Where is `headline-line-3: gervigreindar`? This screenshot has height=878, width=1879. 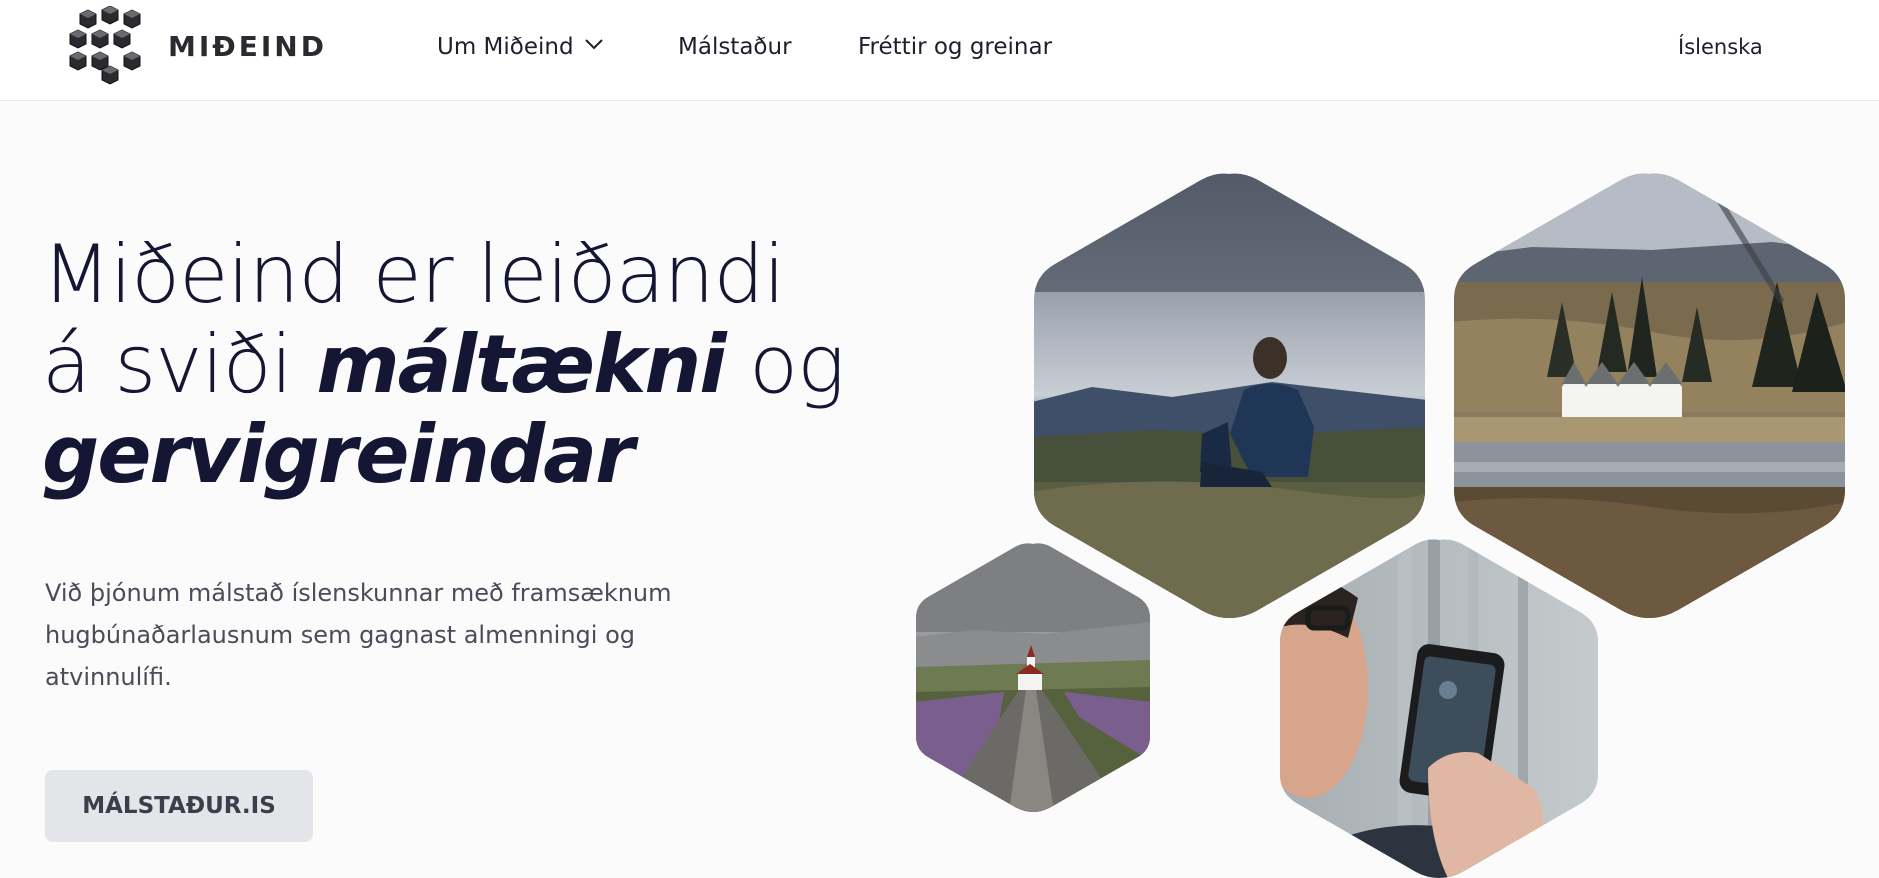
headline-line-3: gervigreindar is located at coordinates (442, 455).